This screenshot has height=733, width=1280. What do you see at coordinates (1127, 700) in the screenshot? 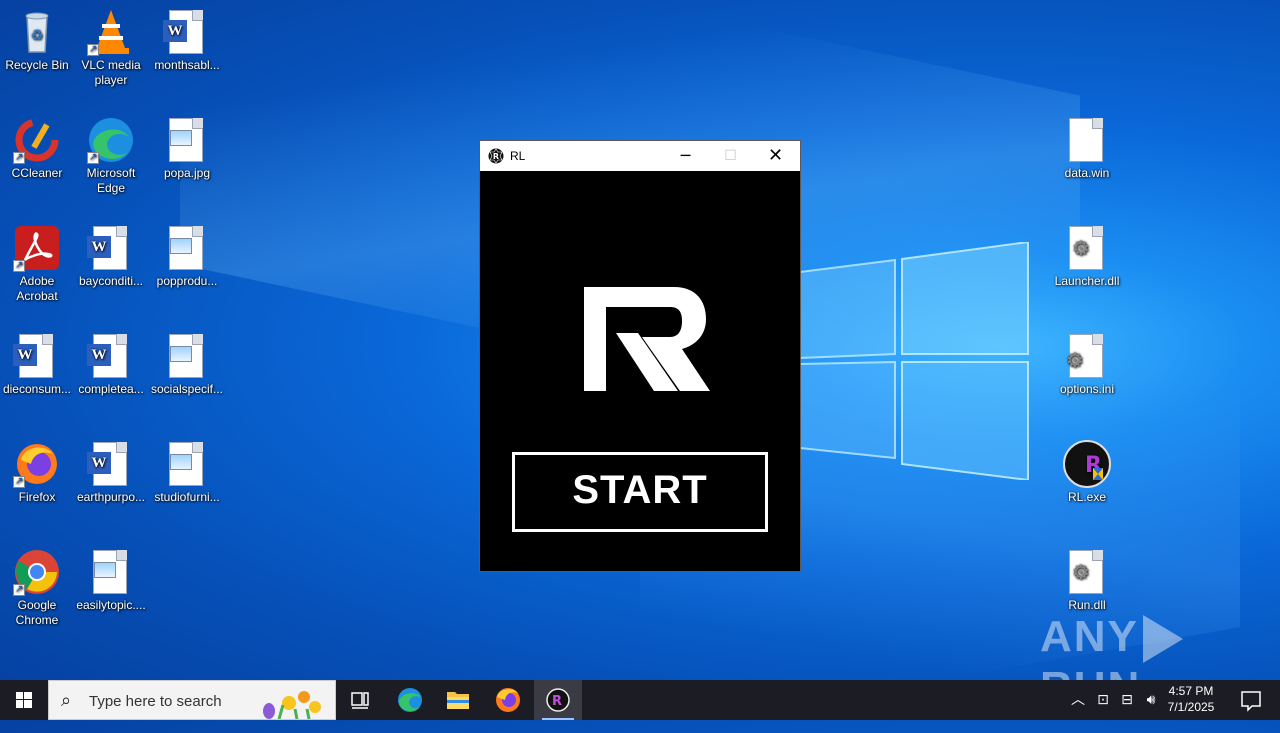
I see `tray-network: ⊟` at bounding box center [1127, 700].